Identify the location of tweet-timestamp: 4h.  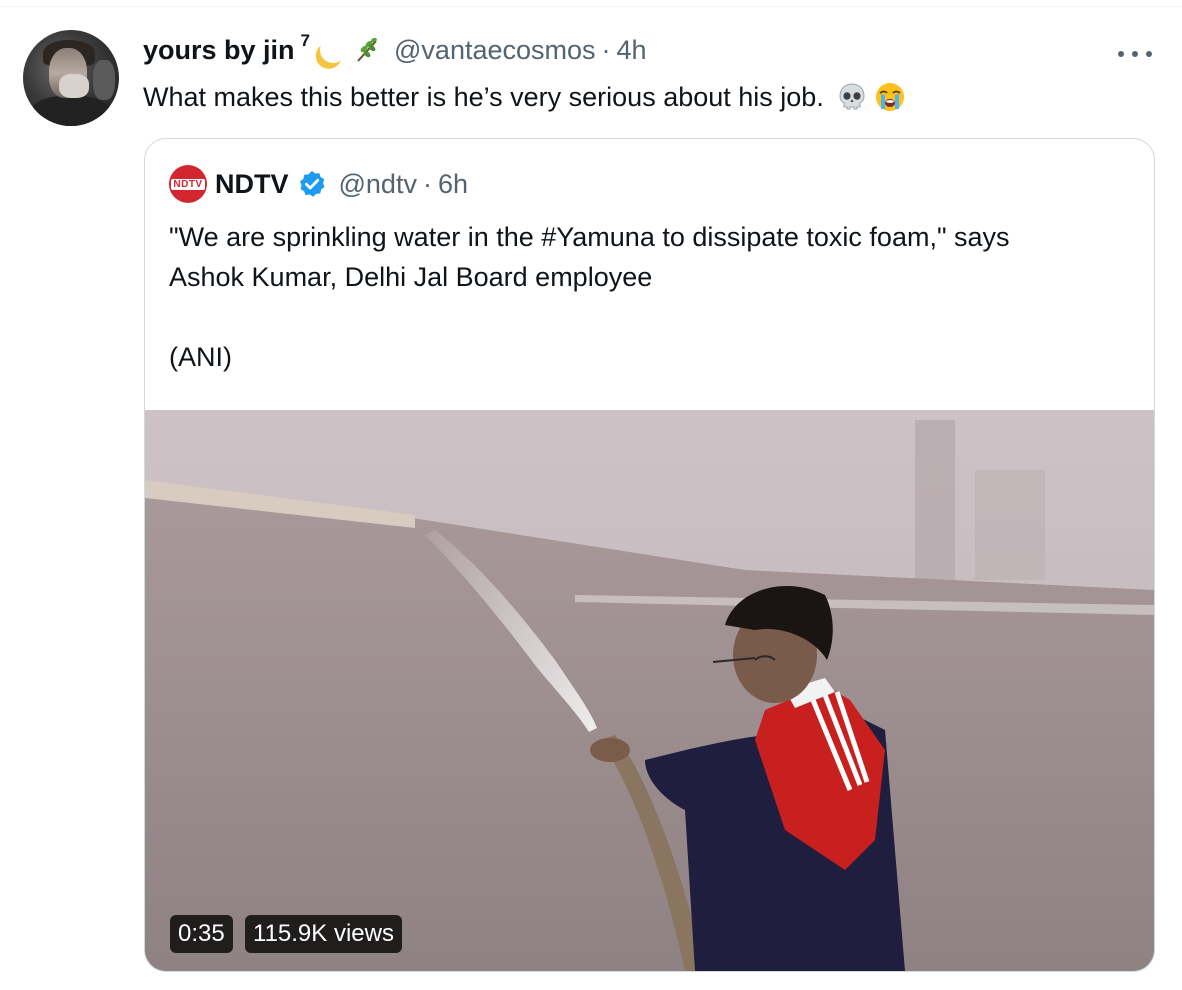
(632, 50).